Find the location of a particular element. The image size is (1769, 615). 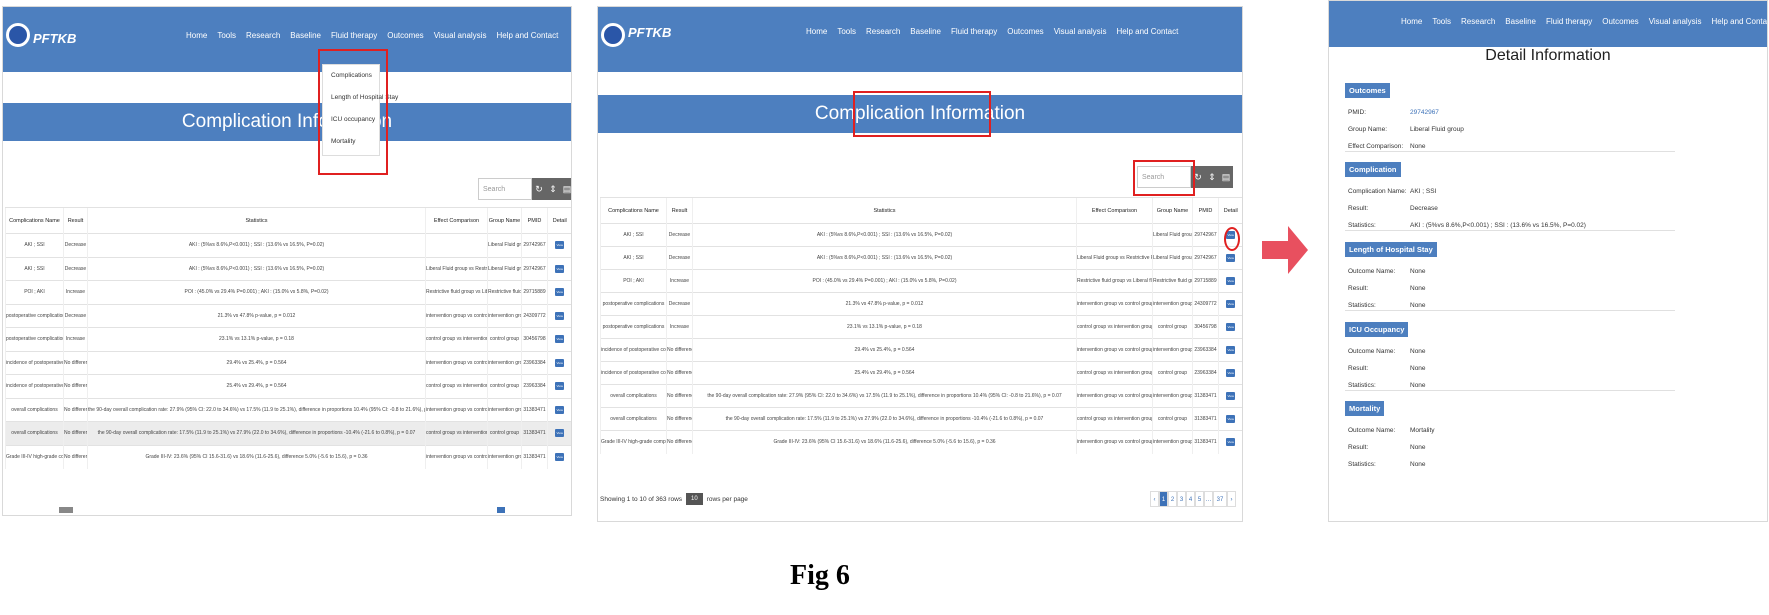

pmid-label: PMID: is located at coordinates (1357, 112).